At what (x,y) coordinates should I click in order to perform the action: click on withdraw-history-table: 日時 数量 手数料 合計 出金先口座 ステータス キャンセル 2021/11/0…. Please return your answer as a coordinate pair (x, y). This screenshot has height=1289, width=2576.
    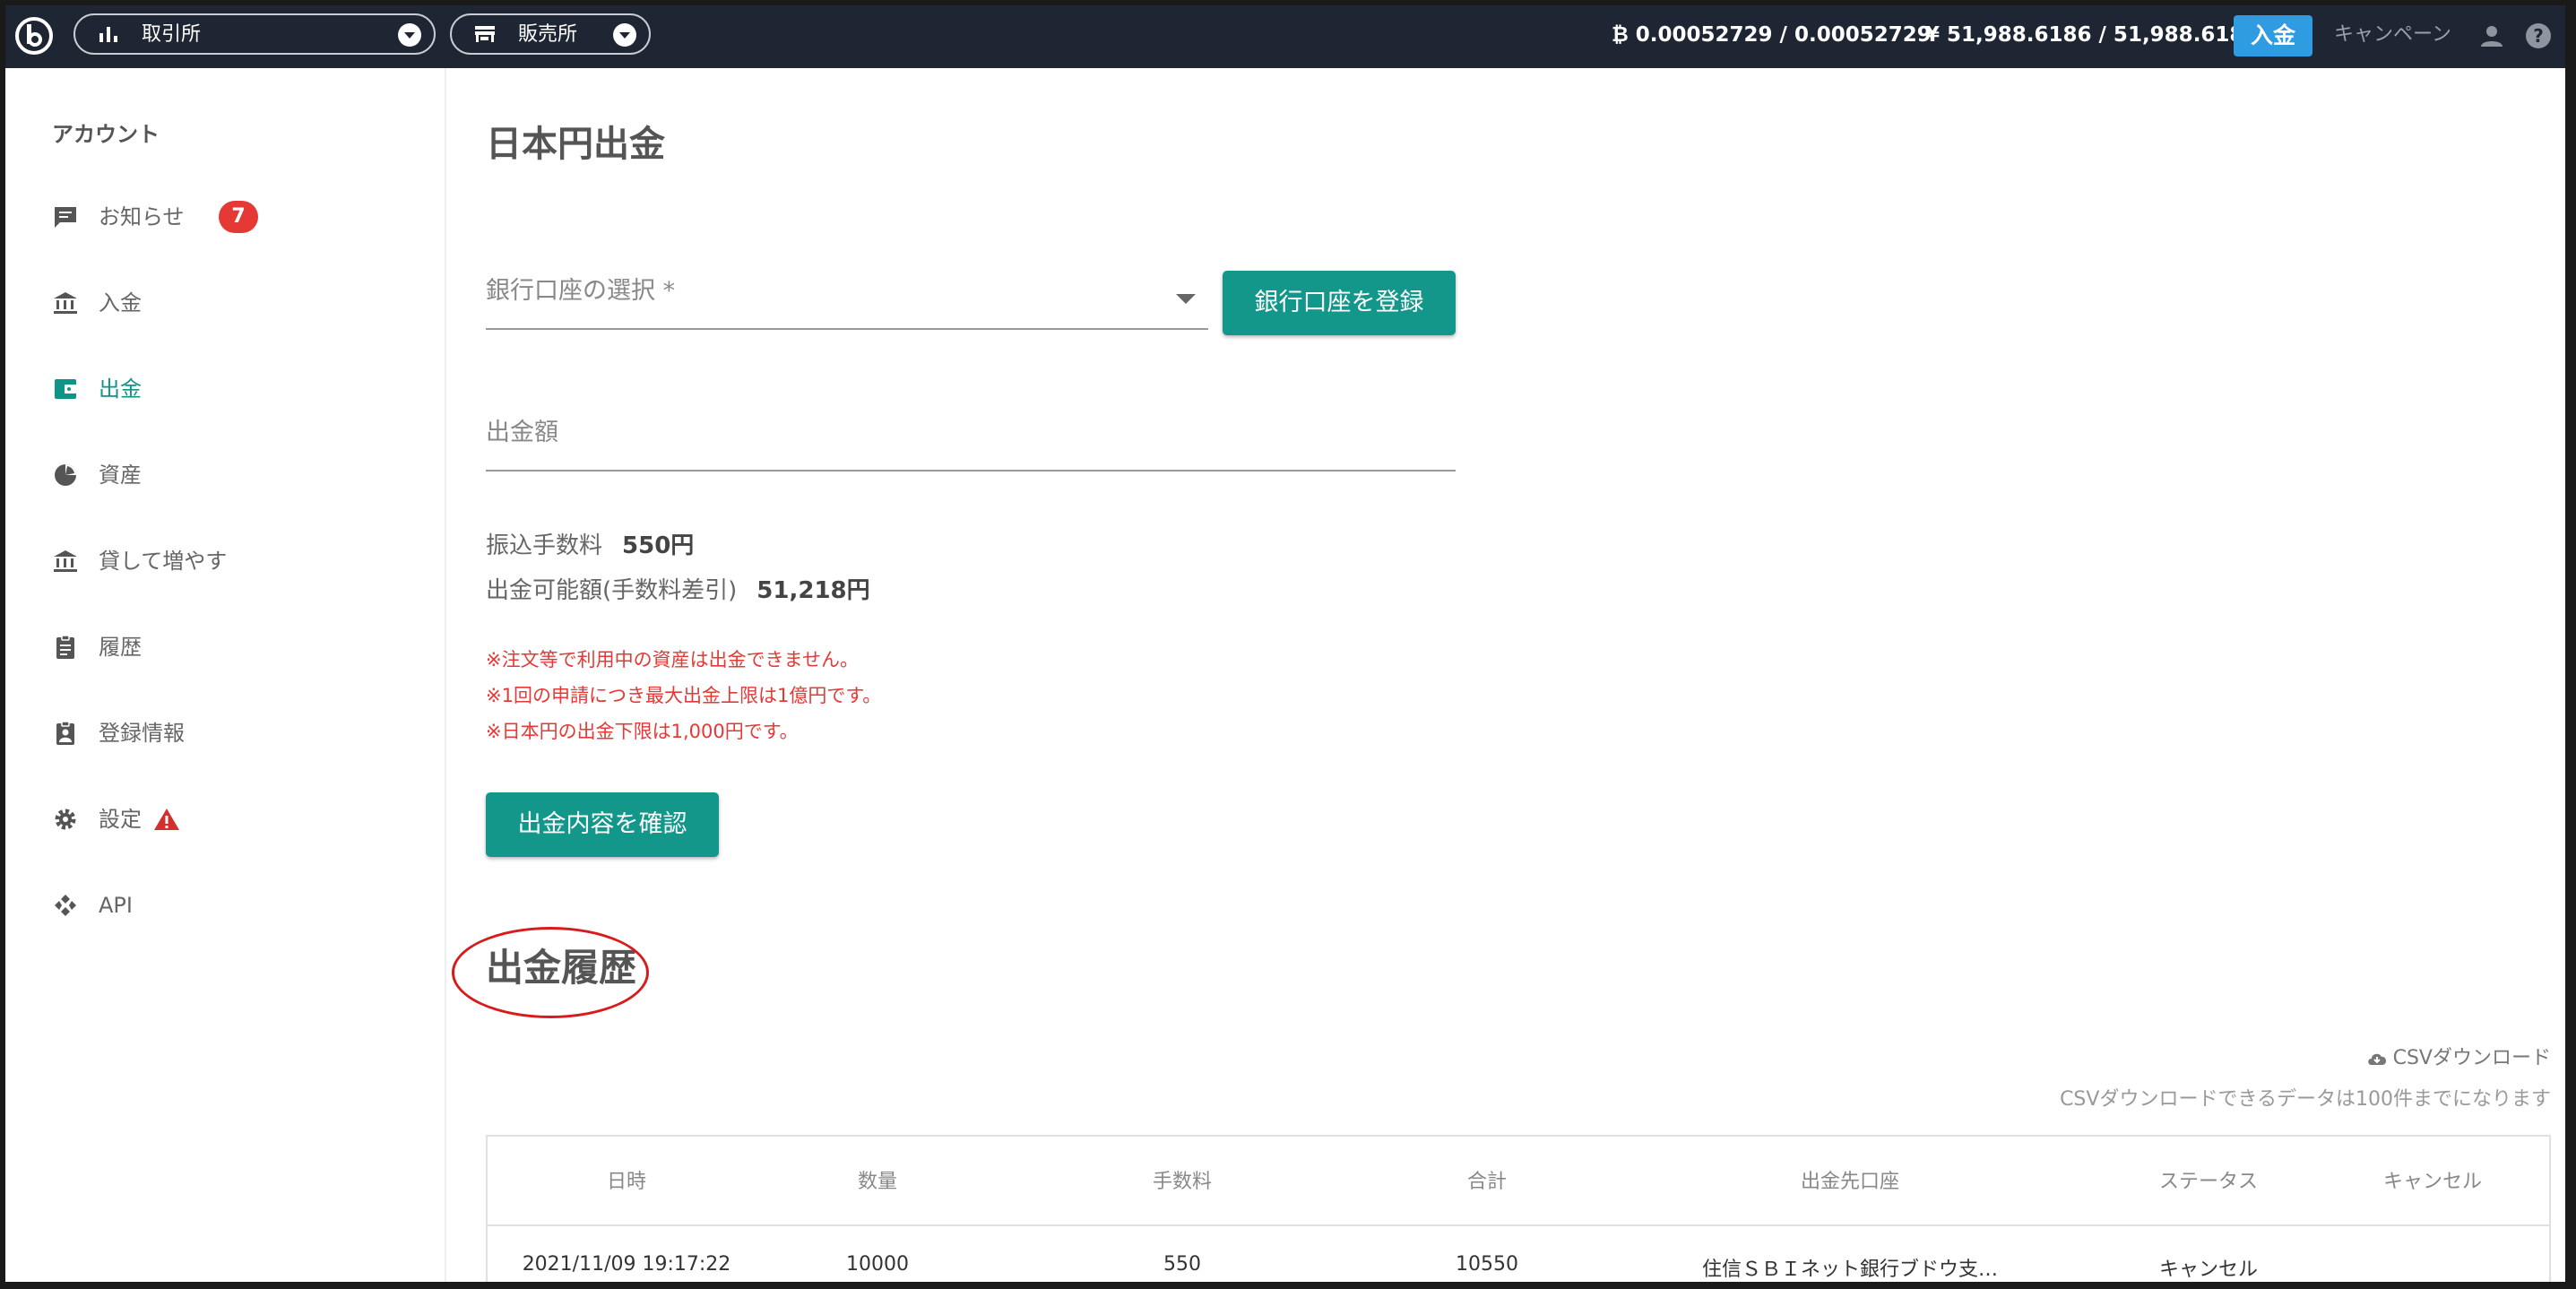
    Looking at the image, I should click on (1518, 1208).